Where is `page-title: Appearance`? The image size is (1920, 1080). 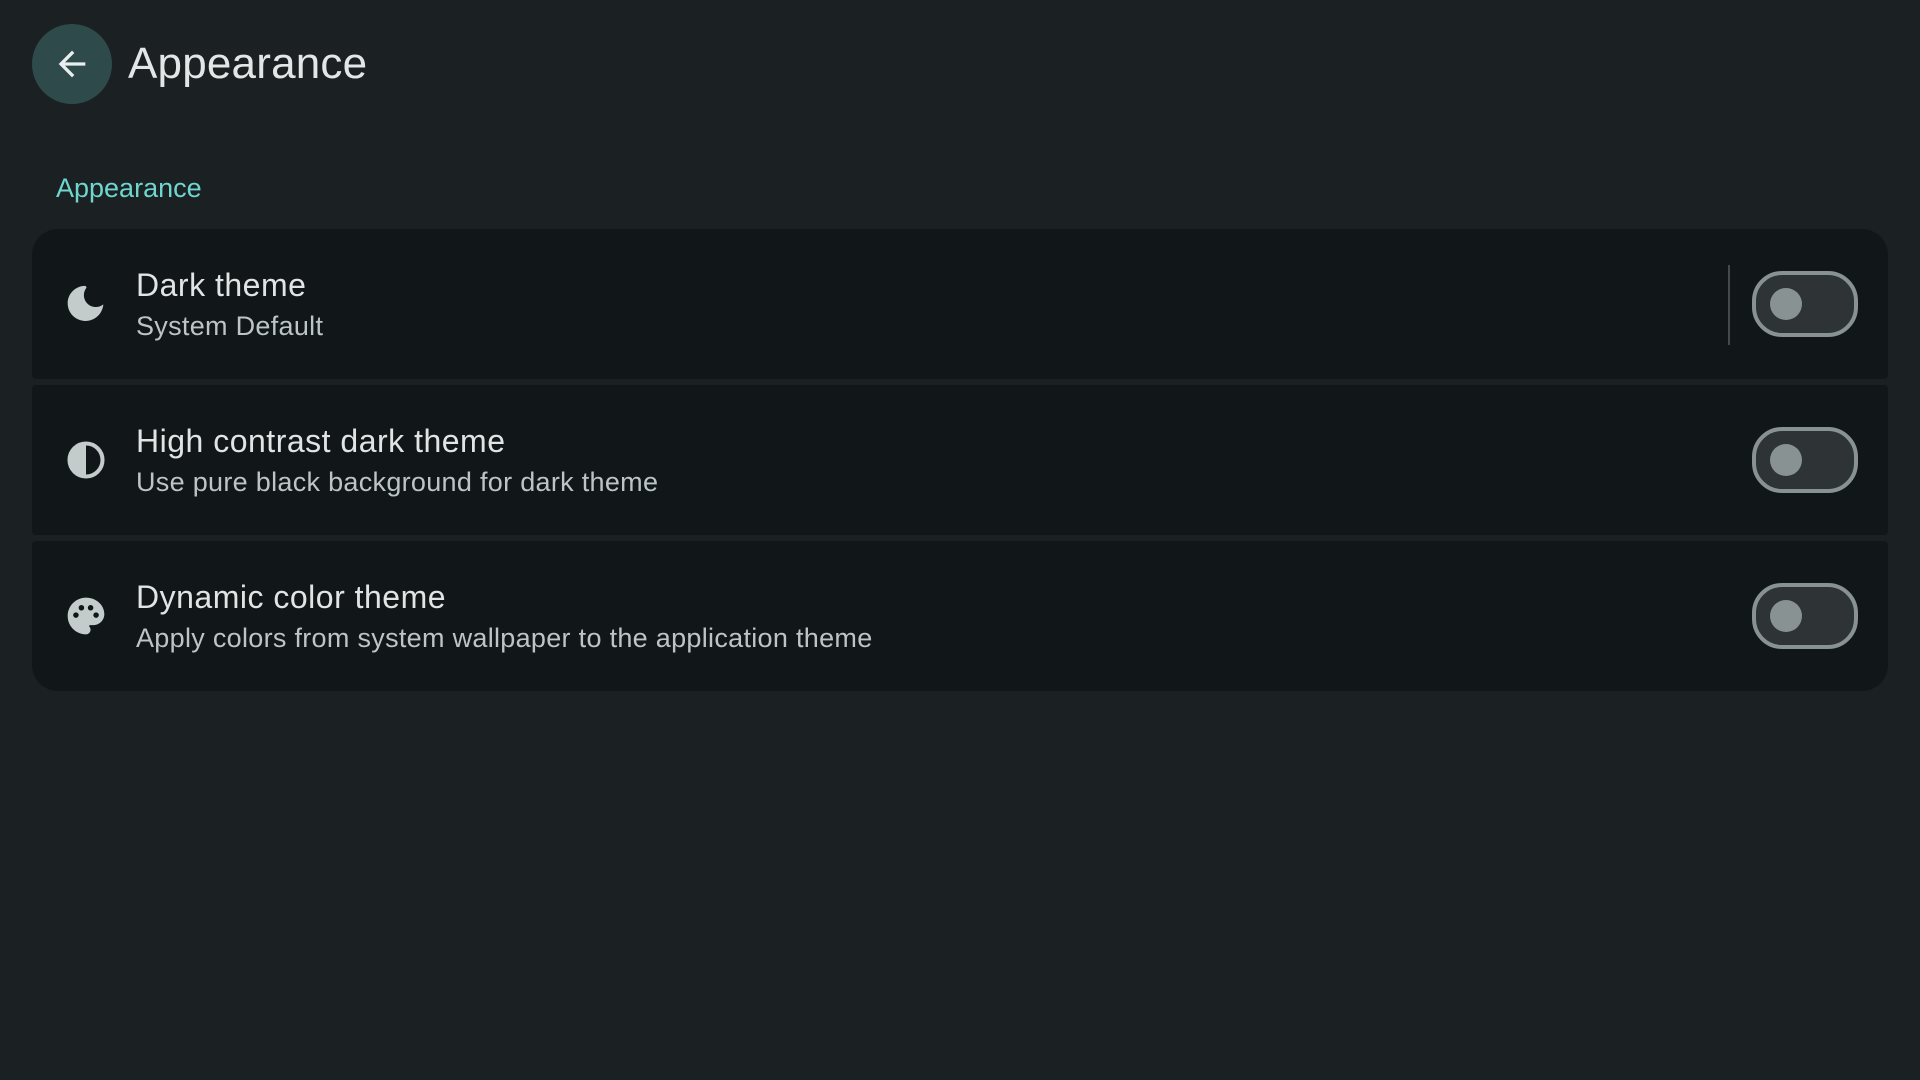 page-title: Appearance is located at coordinates (248, 63).